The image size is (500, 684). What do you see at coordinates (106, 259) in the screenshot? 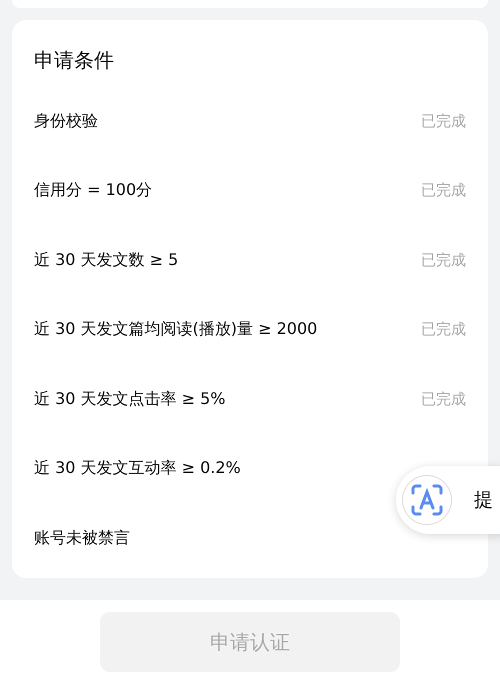
I see `condition-label: 近 30 天发文数 ≥ 5` at bounding box center [106, 259].